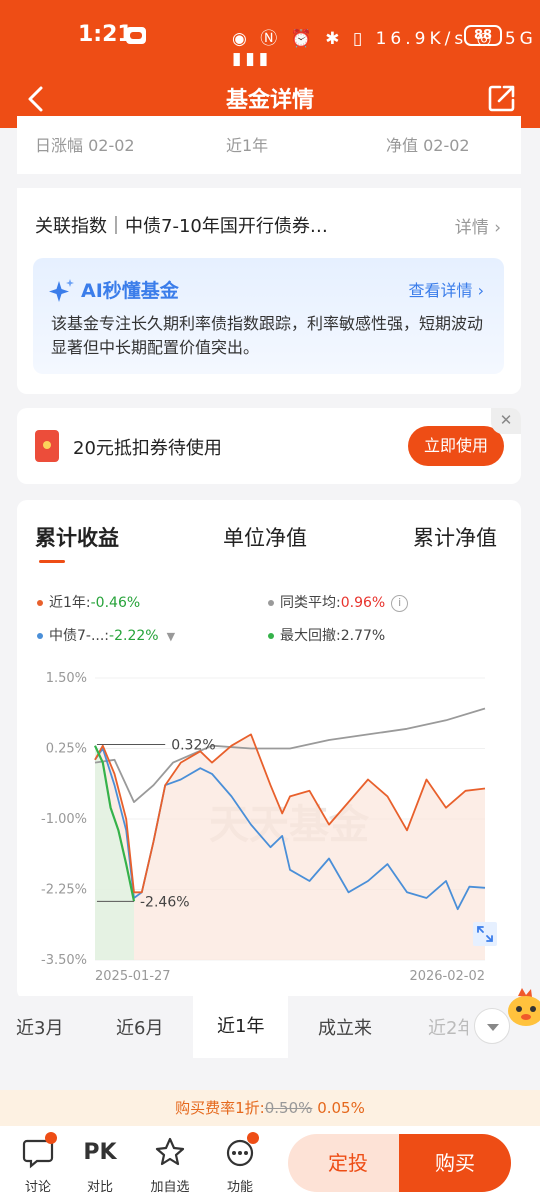 The image size is (540, 1200). I want to click on sparkle-icon, so click(61, 290).